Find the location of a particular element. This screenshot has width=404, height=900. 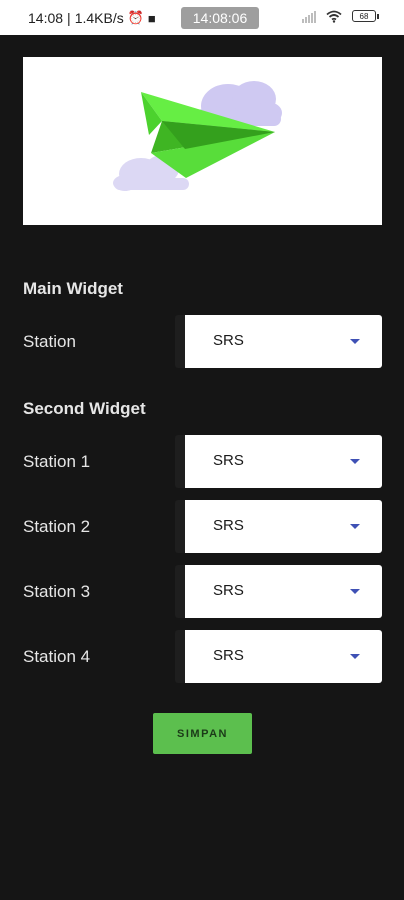

station-1-label: Station 1 is located at coordinates (57, 461).